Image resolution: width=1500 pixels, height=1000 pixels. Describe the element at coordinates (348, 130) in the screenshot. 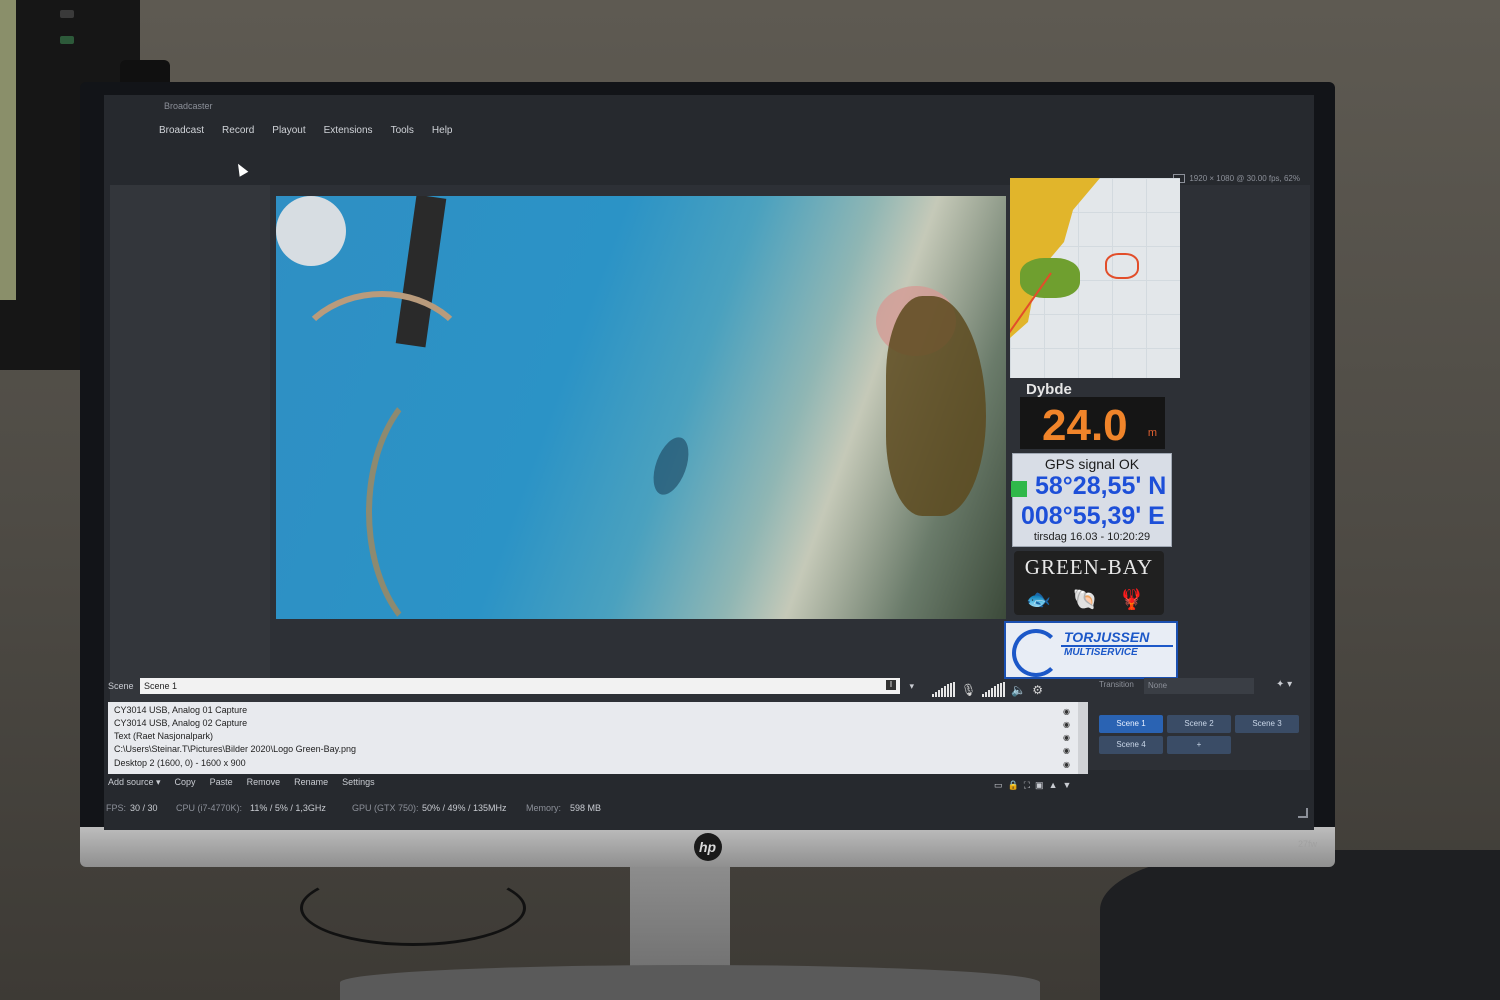

I see `menu-extensions: Extensions` at that location.